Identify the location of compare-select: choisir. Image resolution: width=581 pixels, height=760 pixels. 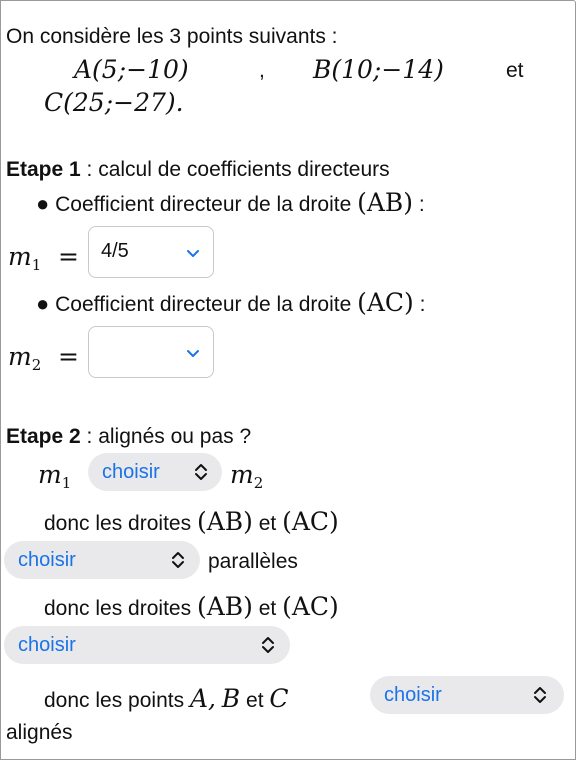
(155, 472).